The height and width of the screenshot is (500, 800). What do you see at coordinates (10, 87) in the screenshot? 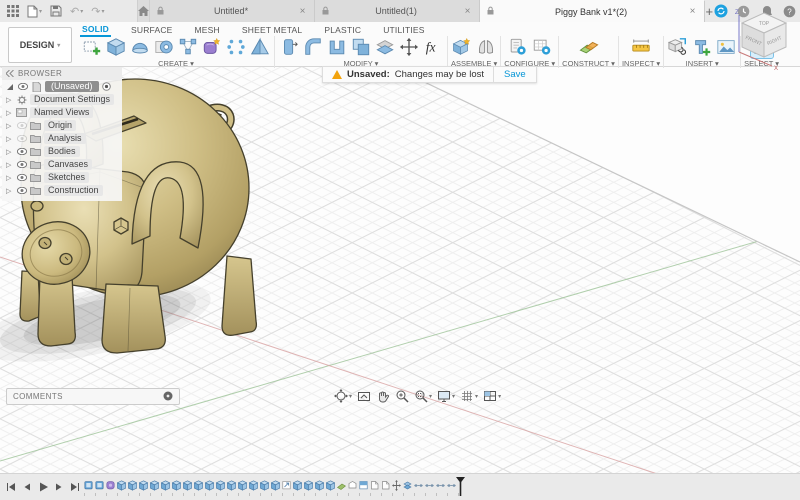
I see `expanded-arrow-icon` at bounding box center [10, 87].